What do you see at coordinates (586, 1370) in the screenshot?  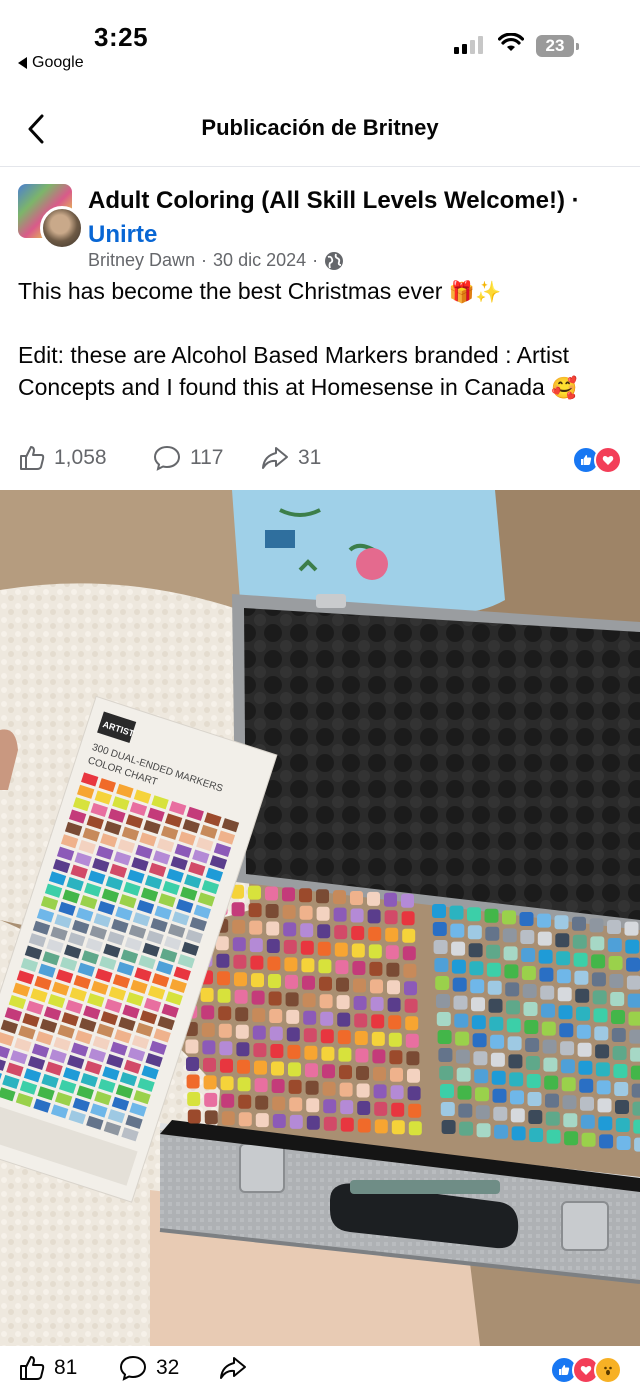 I see `bottom-reaction-summary` at bounding box center [586, 1370].